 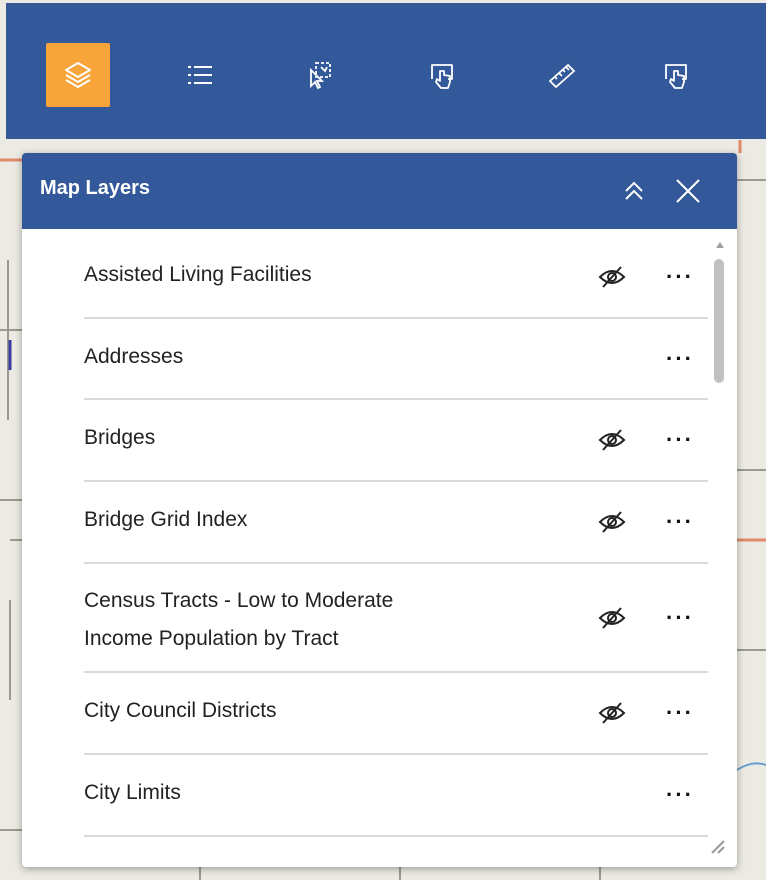 What do you see at coordinates (166, 519) in the screenshot?
I see `layer-label: Bridge Grid Index` at bounding box center [166, 519].